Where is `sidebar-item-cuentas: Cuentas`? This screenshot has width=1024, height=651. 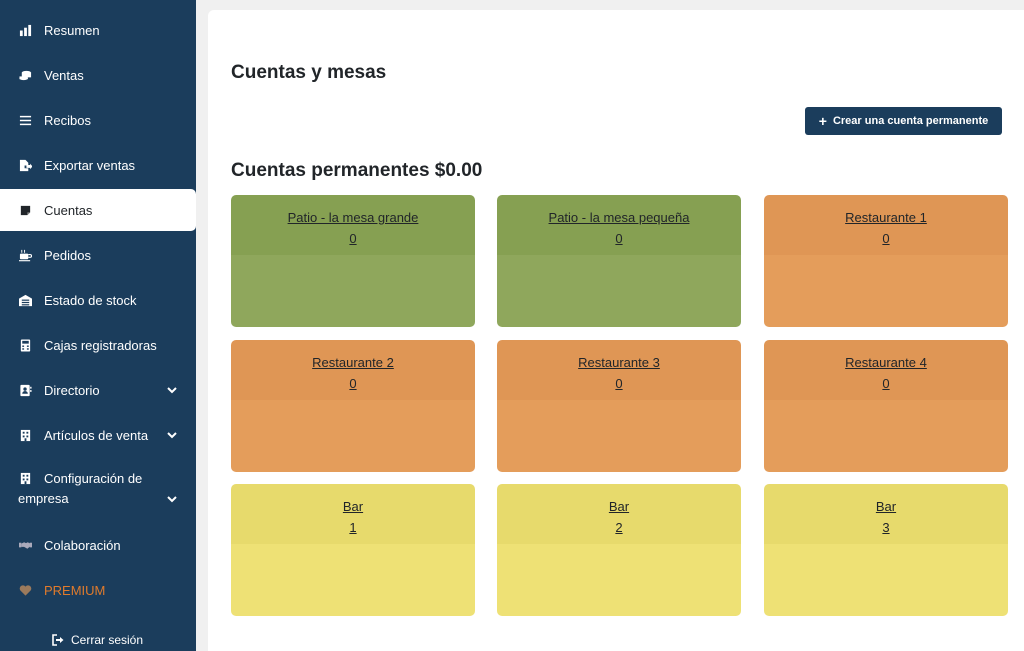 sidebar-item-cuentas: Cuentas is located at coordinates (98, 210).